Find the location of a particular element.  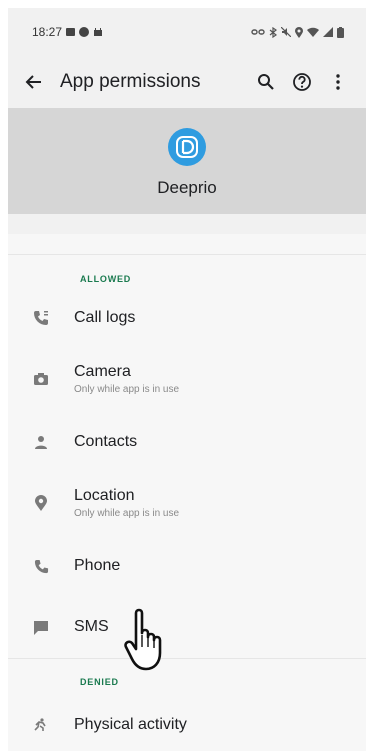

arrow-back-icon is located at coordinates (33, 82).